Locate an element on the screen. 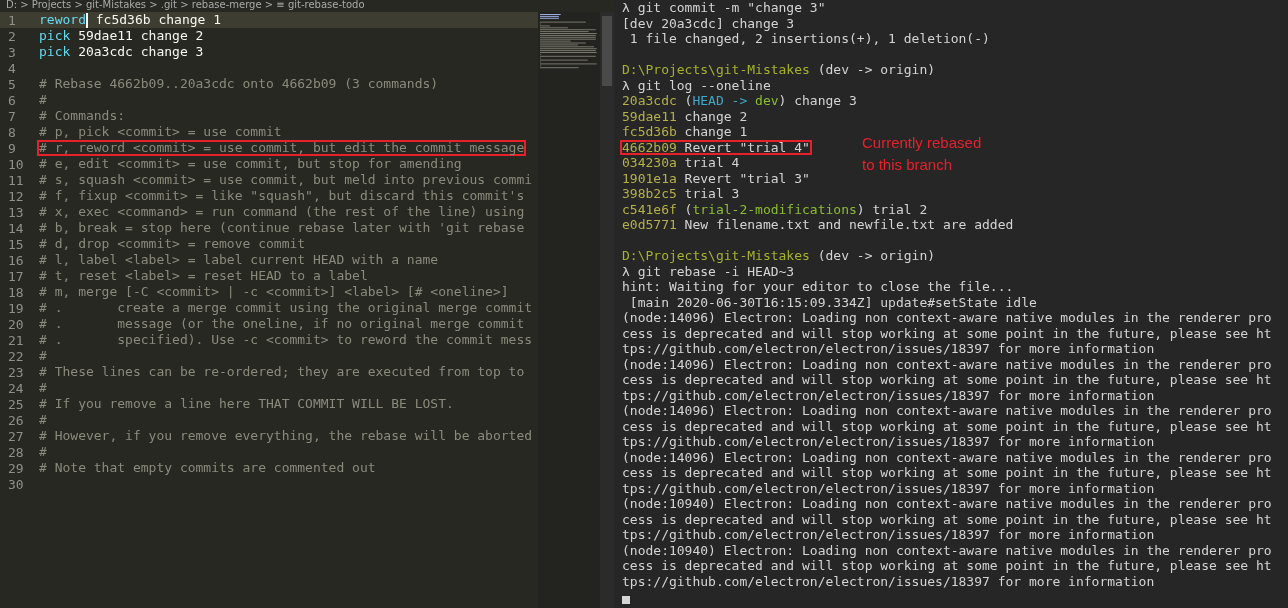  line-number: 30 is located at coordinates (16, 484).